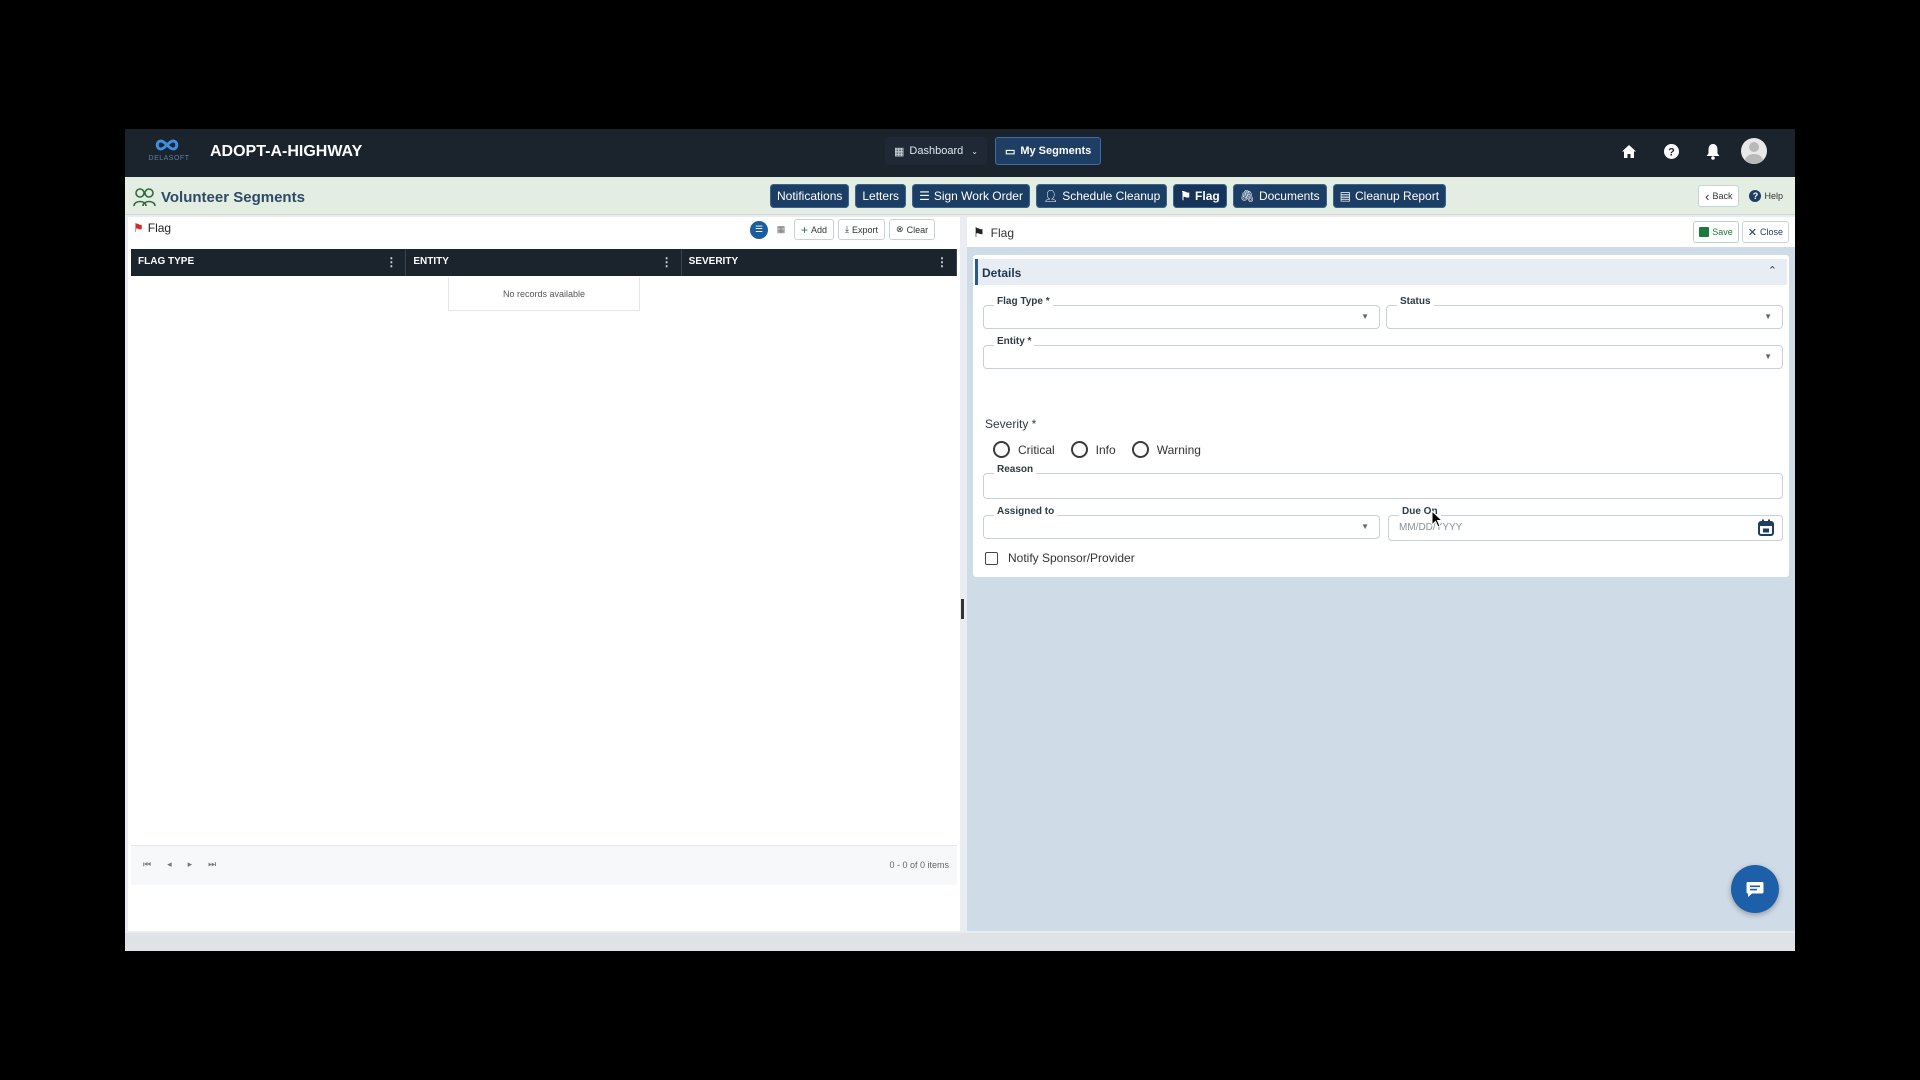 The image size is (1920, 1080). I want to click on top-nav: ▦ Dashboard ⌄ ▭ My Segments, so click(993, 151).